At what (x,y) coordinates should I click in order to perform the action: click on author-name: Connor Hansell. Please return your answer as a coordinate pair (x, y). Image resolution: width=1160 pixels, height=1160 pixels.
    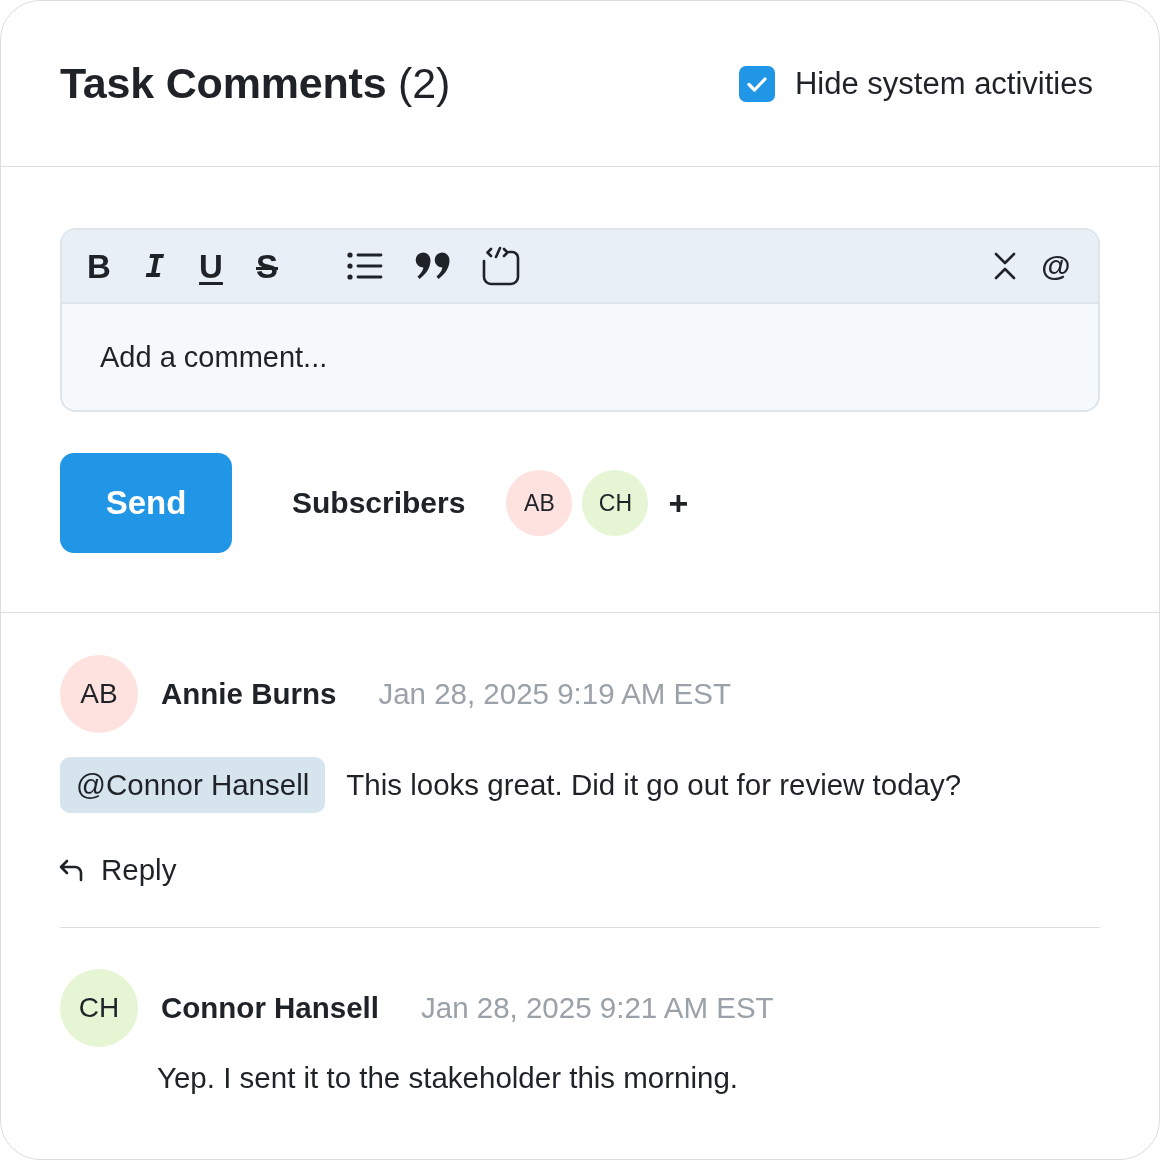
    Looking at the image, I should click on (270, 1008).